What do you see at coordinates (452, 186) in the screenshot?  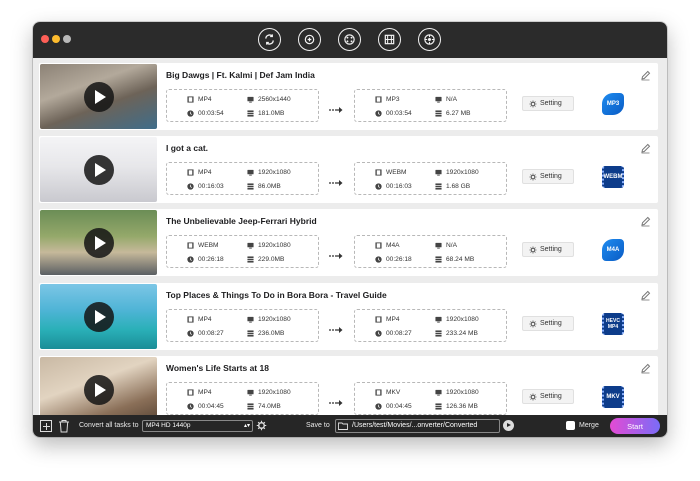 I see `target-size: 1.68 GB` at bounding box center [452, 186].